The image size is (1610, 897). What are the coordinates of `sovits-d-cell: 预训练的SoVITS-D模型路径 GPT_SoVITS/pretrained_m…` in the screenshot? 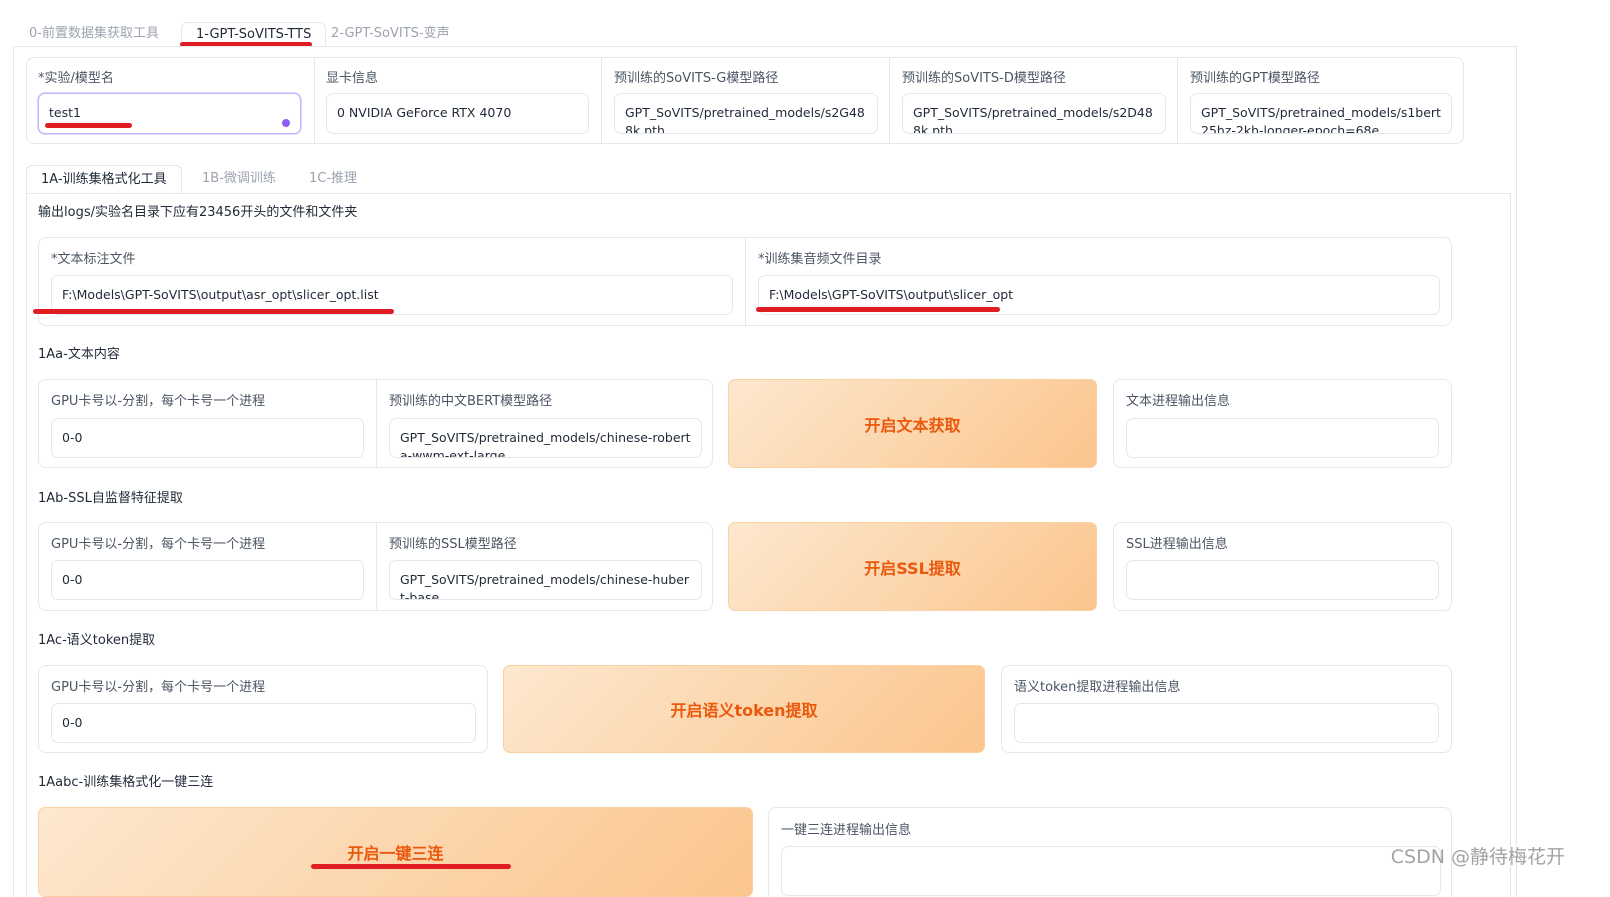 It's located at (1033, 100).